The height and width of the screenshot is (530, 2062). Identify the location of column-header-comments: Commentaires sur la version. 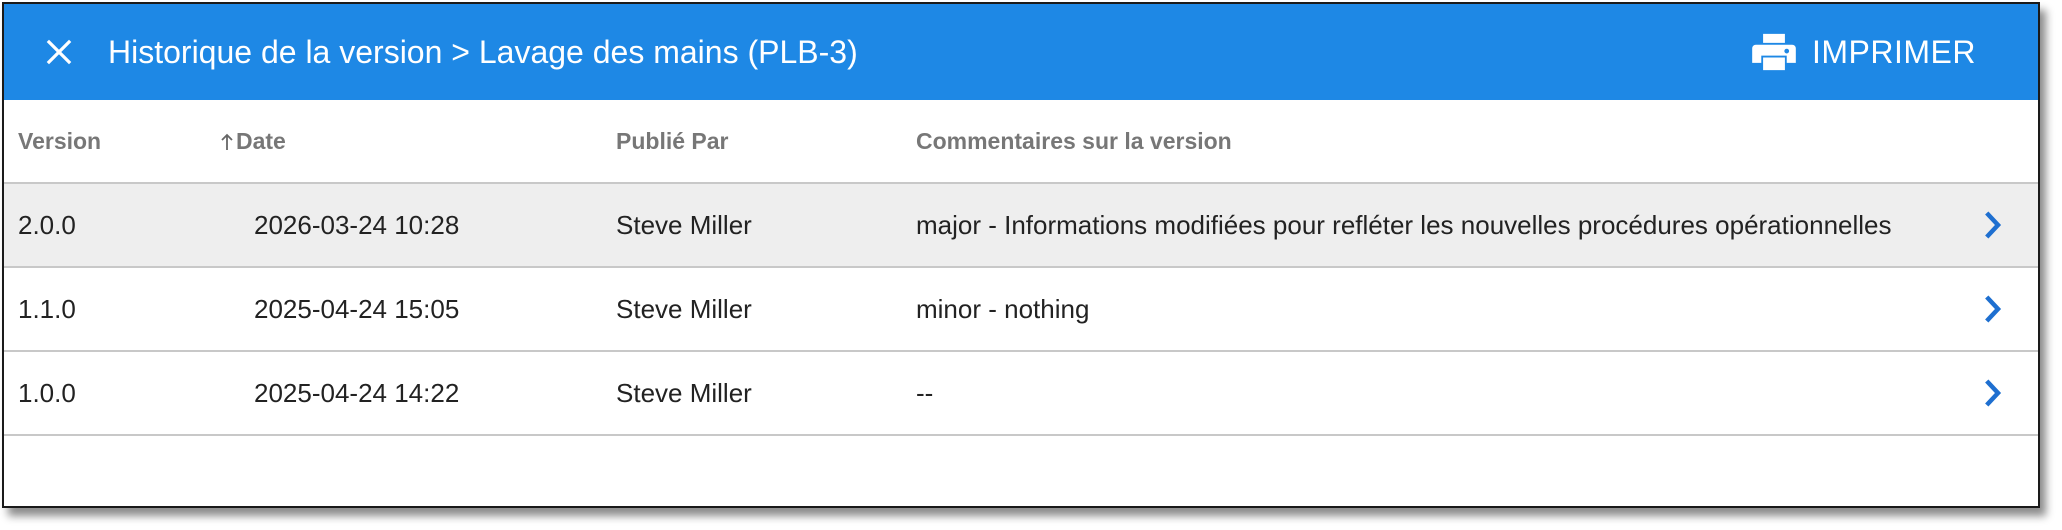
(1074, 141).